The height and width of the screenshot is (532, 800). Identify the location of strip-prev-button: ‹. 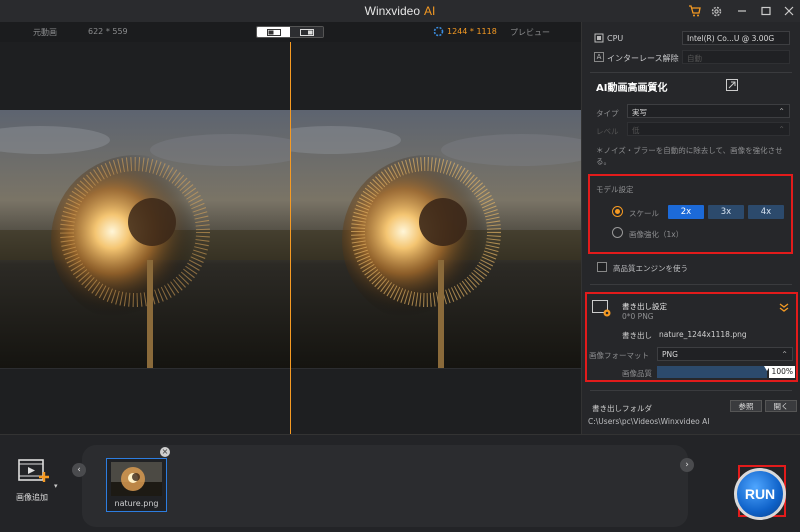
(79, 470).